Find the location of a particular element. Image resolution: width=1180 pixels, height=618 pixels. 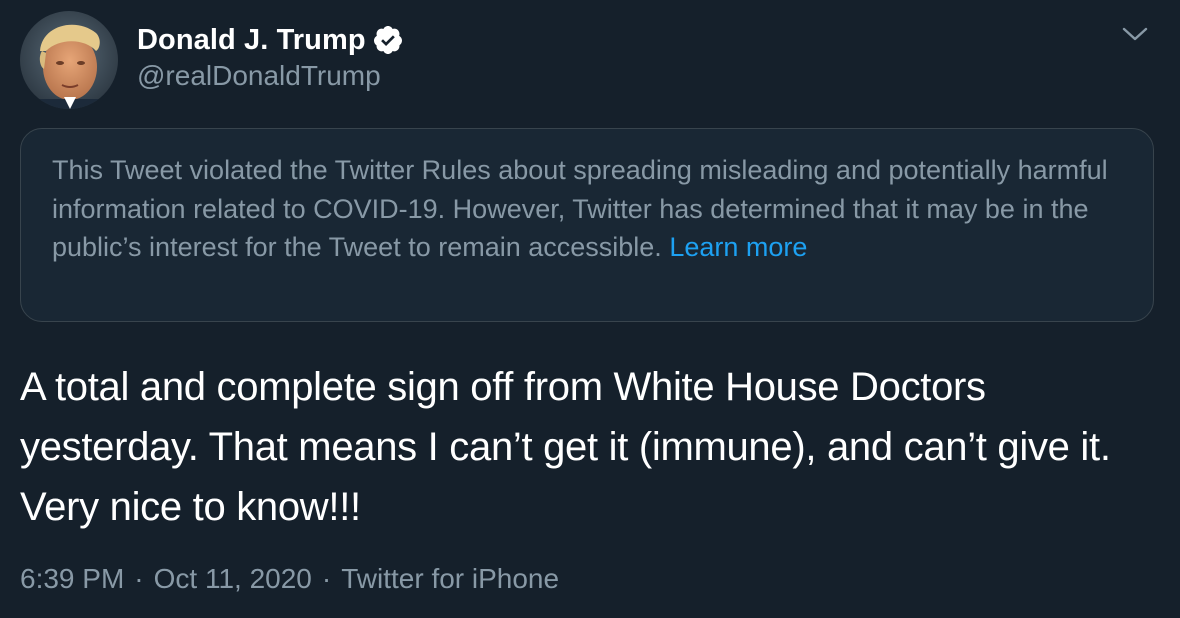

chevron-down-icon is located at coordinates (1135, 34).